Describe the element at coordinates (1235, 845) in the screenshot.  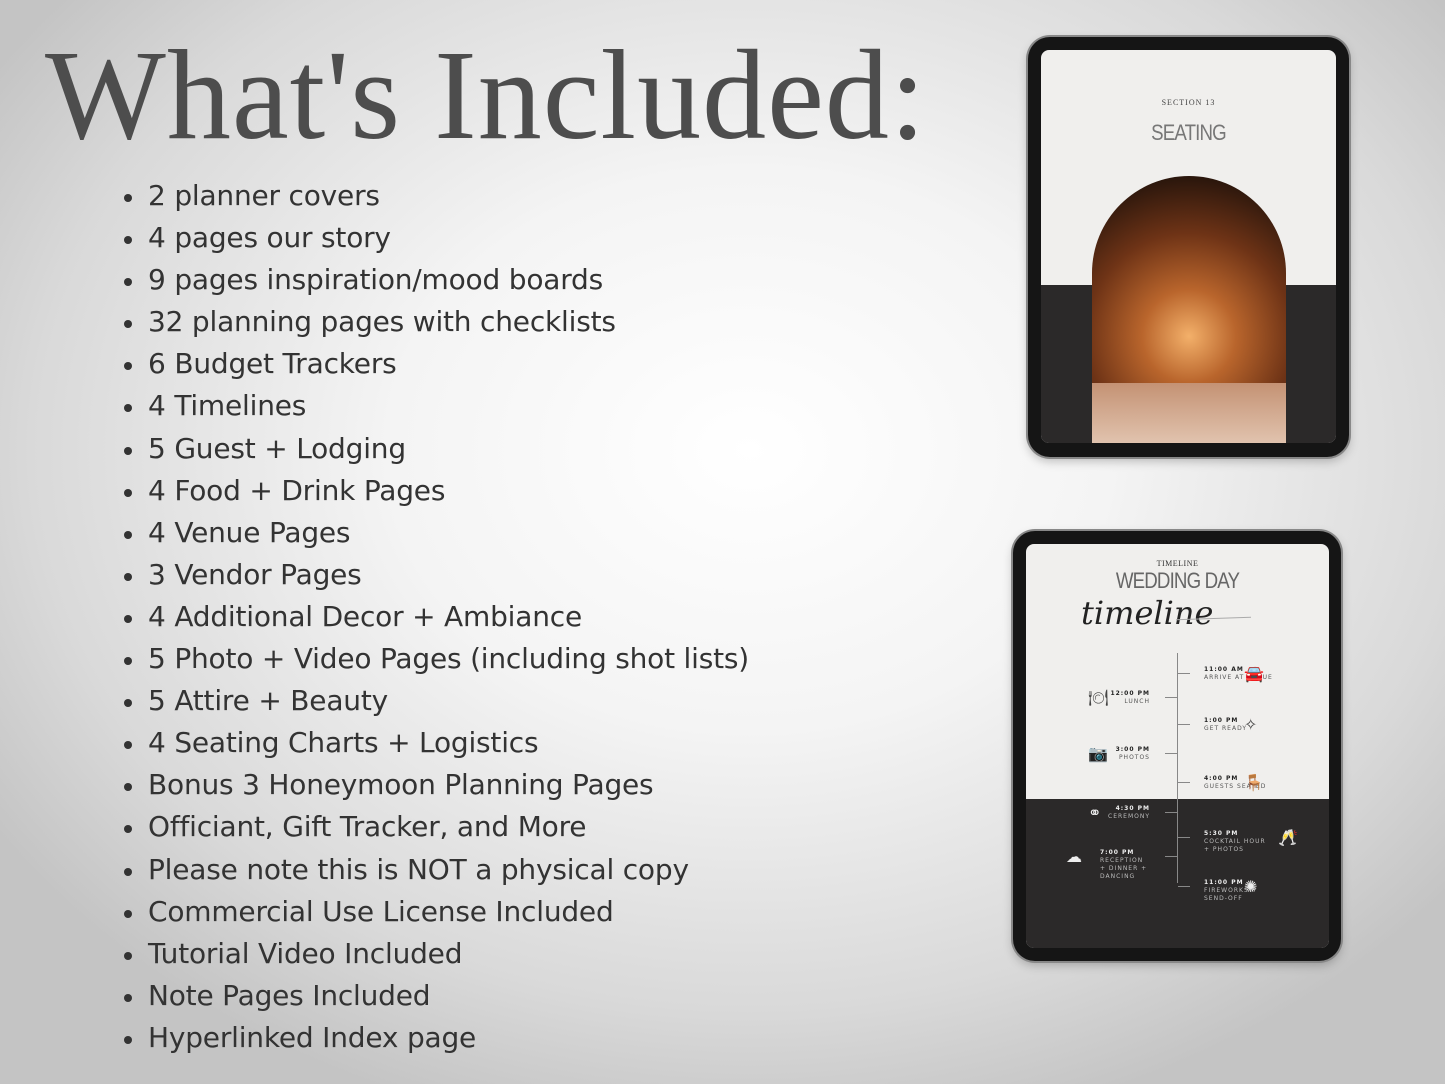
I see `event-text: COCKTAIL HOUR + PHOTOS` at that location.